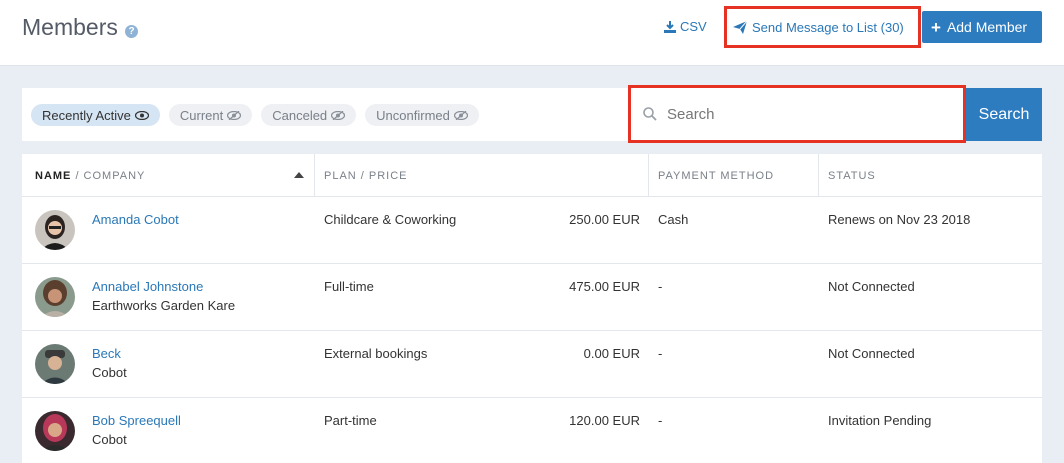 This screenshot has width=1064, height=463. Describe the element at coordinates (828, 27) in the screenshot. I see `send-message-label: Send Message to List (30)` at that location.